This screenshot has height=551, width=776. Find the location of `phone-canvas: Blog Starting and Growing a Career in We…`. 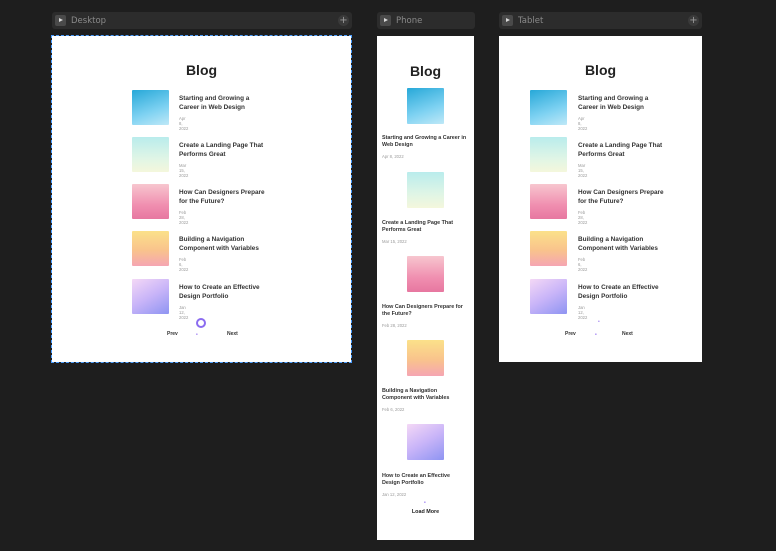

phone-canvas: Blog Starting and Growing a Career in We… is located at coordinates (425, 288).